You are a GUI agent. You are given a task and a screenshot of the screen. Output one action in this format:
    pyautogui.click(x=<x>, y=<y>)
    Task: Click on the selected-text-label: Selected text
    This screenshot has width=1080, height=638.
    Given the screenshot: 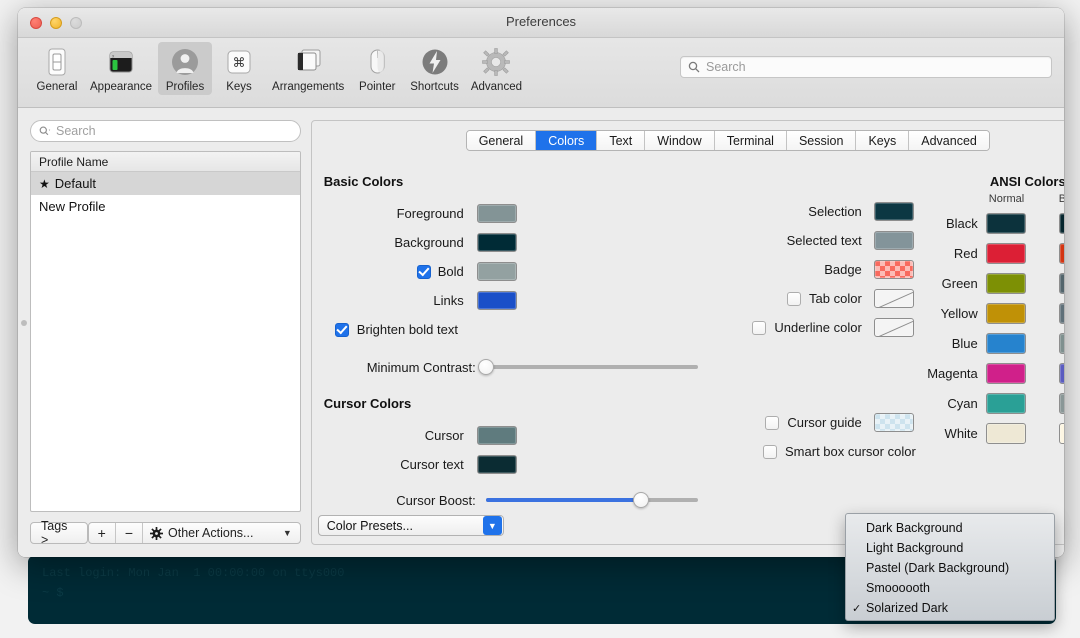 What is the action you would take?
    pyautogui.click(x=824, y=240)
    